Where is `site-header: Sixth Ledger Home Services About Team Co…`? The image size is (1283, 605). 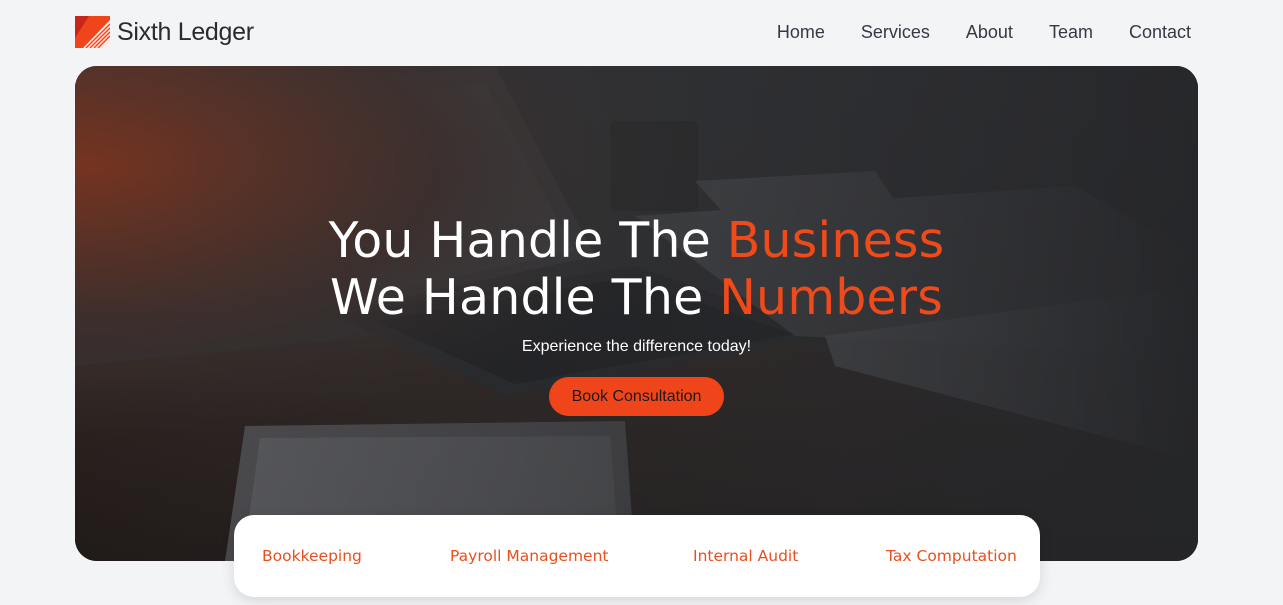
site-header: Sixth Ledger Home Services About Team Co… is located at coordinates (641, 33).